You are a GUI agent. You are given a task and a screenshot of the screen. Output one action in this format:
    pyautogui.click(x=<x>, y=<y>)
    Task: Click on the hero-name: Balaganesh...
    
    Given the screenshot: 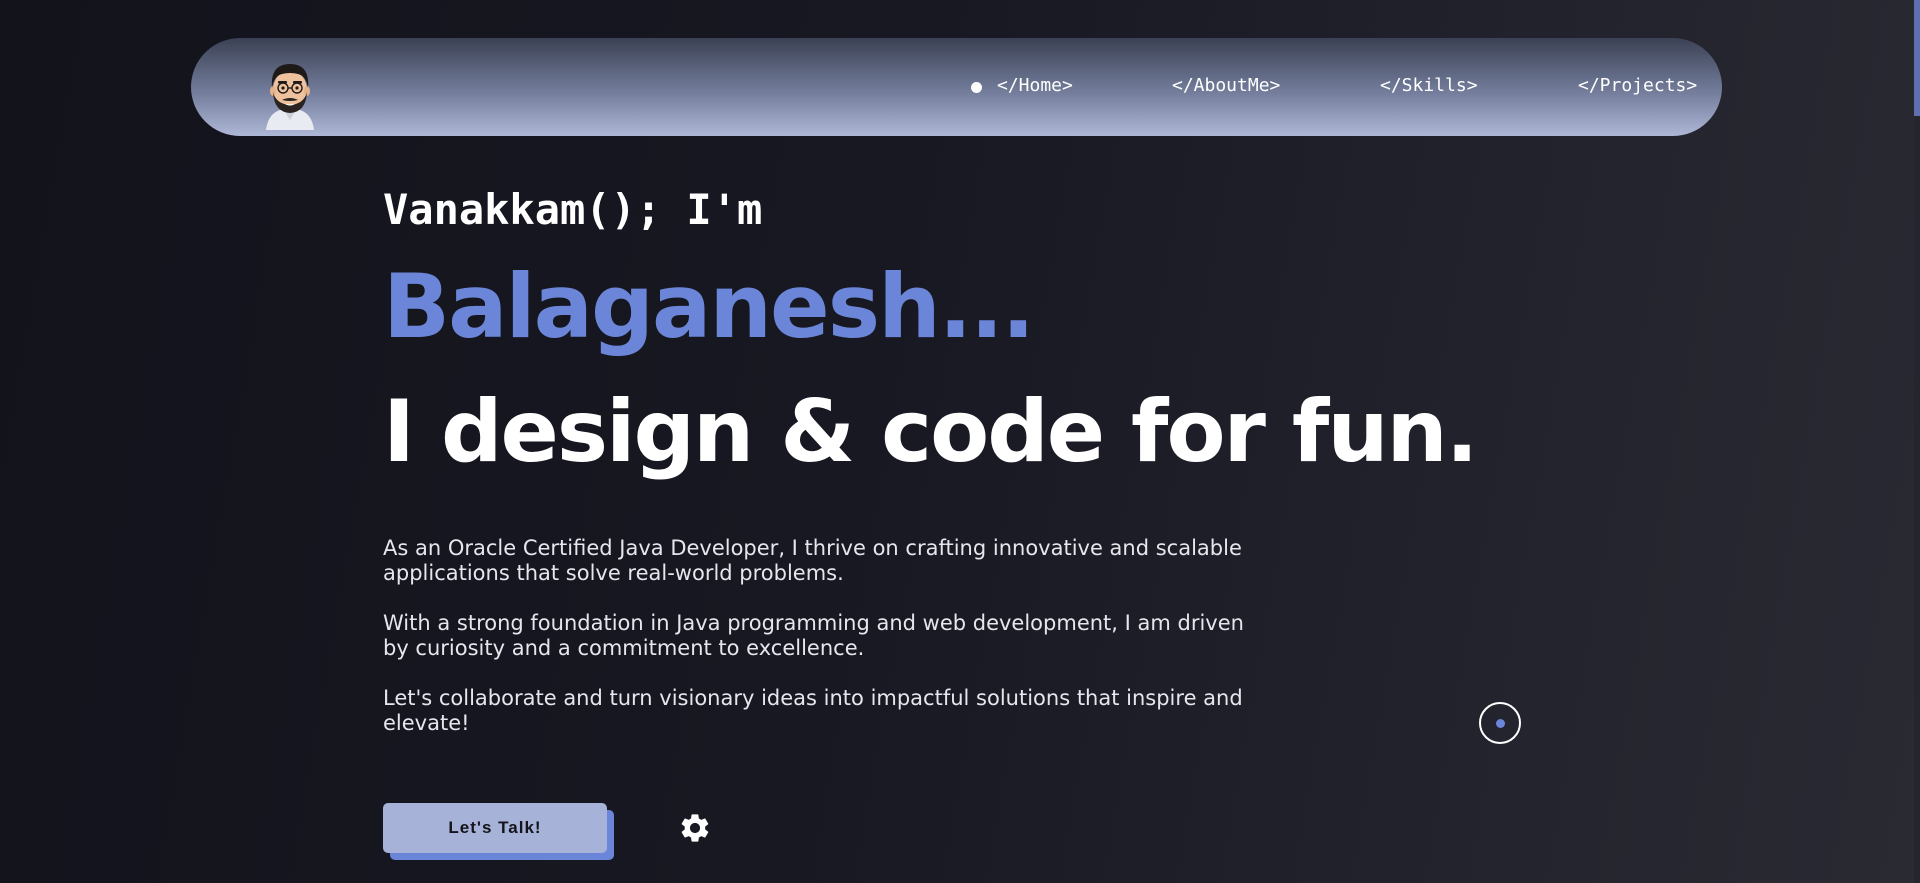 What is the action you would take?
    pyautogui.click(x=709, y=306)
    